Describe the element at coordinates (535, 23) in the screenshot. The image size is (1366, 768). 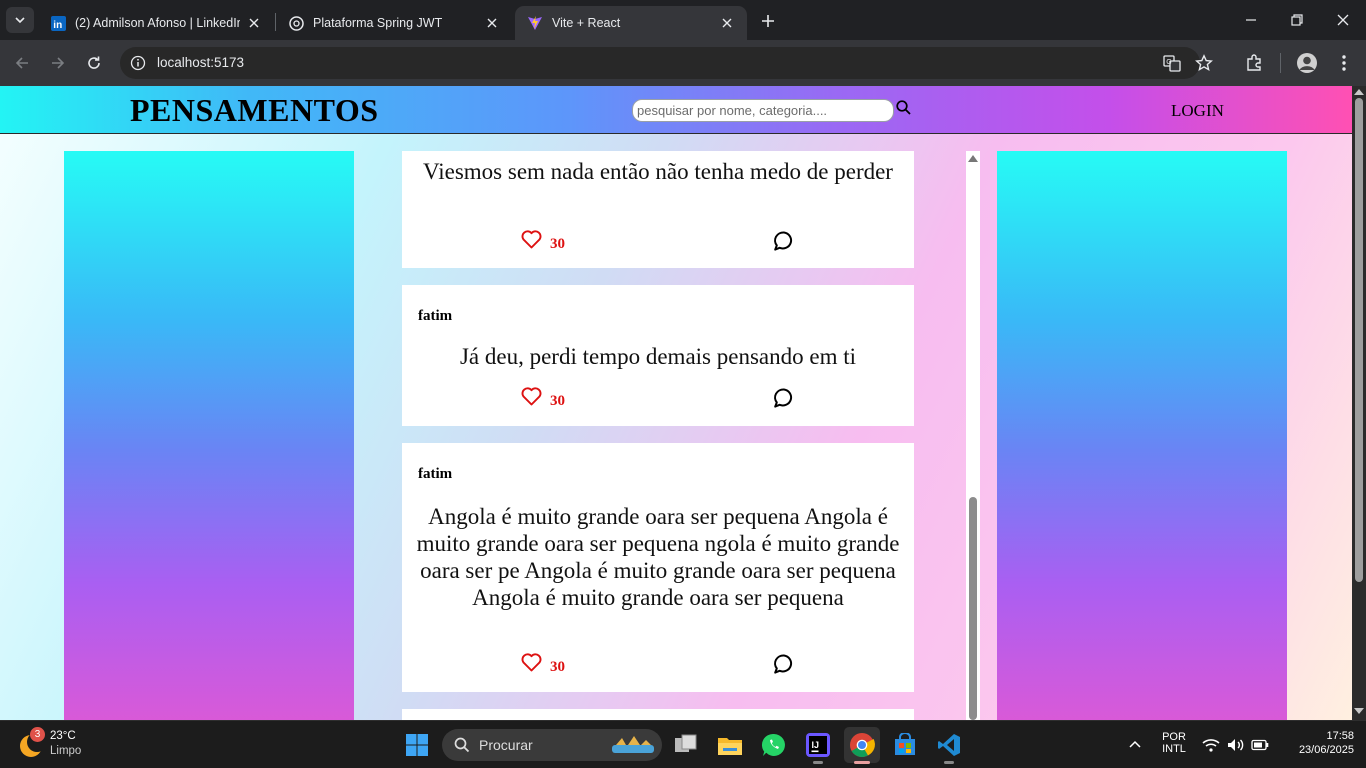
I see `vite-icon` at that location.